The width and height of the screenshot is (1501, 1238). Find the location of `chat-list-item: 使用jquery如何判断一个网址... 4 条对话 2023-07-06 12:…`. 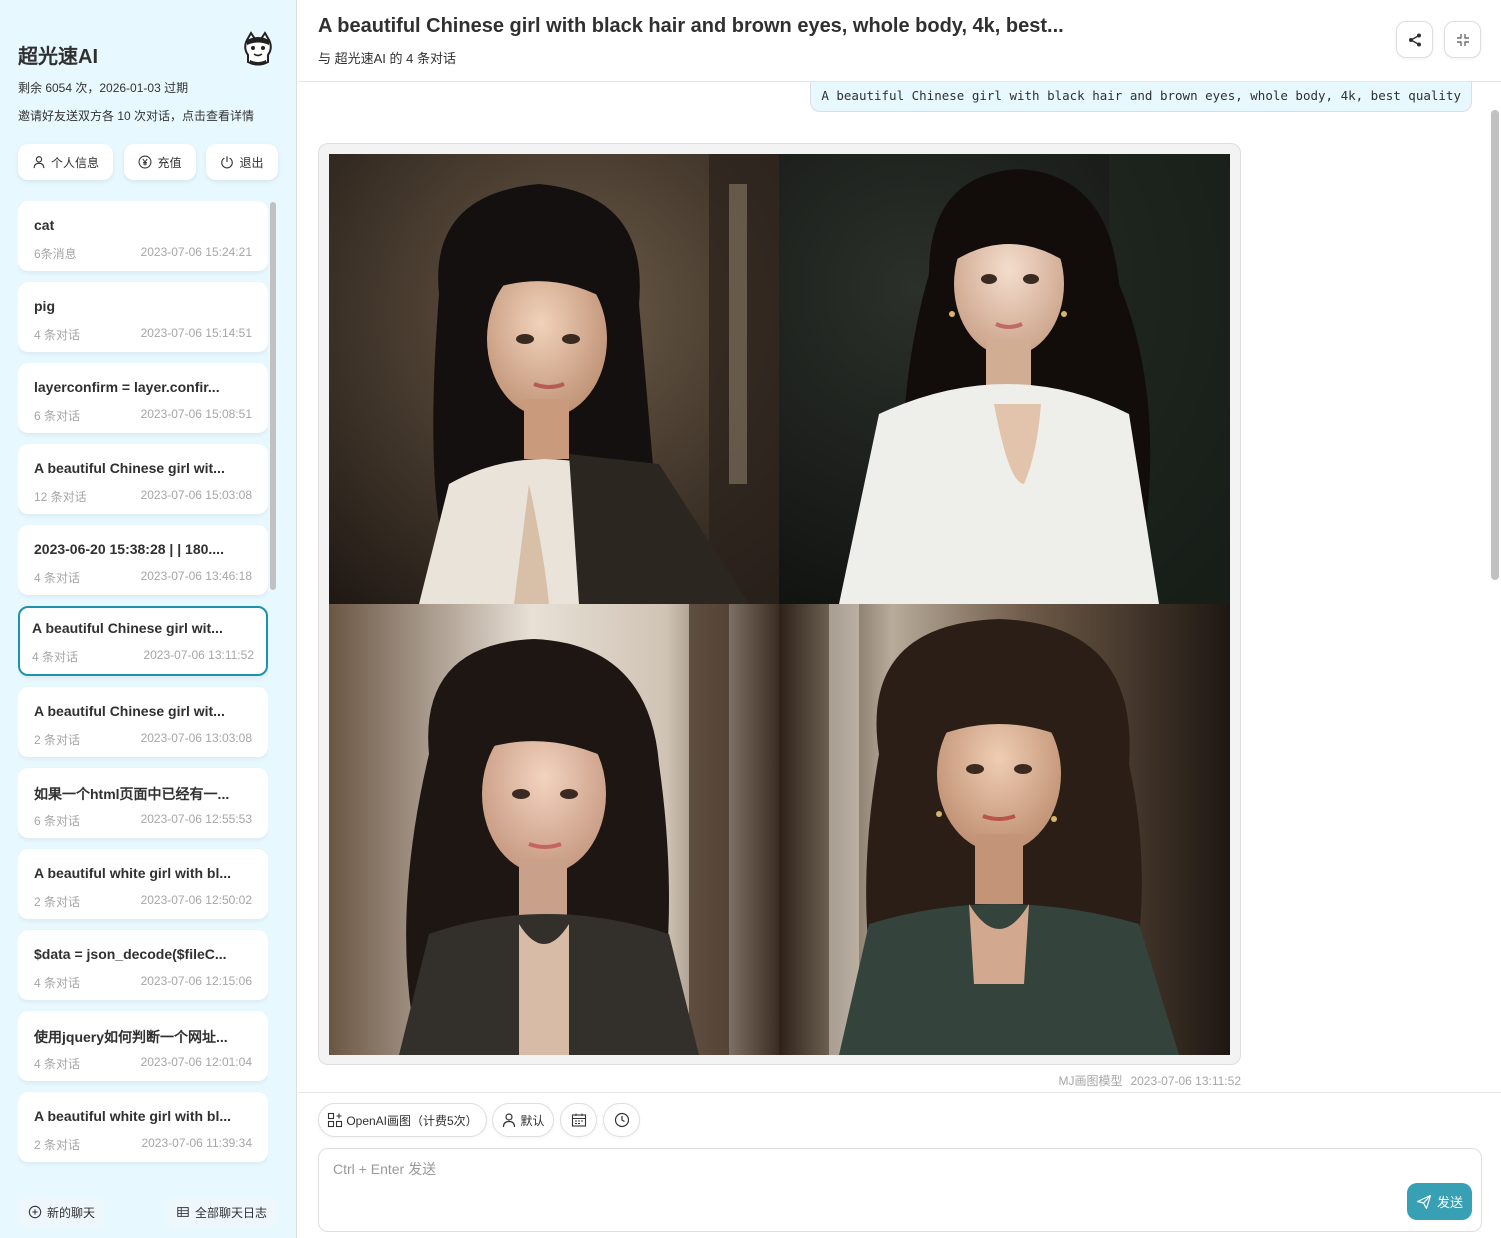

chat-list-item: 使用jquery如何判断一个网址... 4 条对话 2023-07-06 12:… is located at coordinates (143, 1046).